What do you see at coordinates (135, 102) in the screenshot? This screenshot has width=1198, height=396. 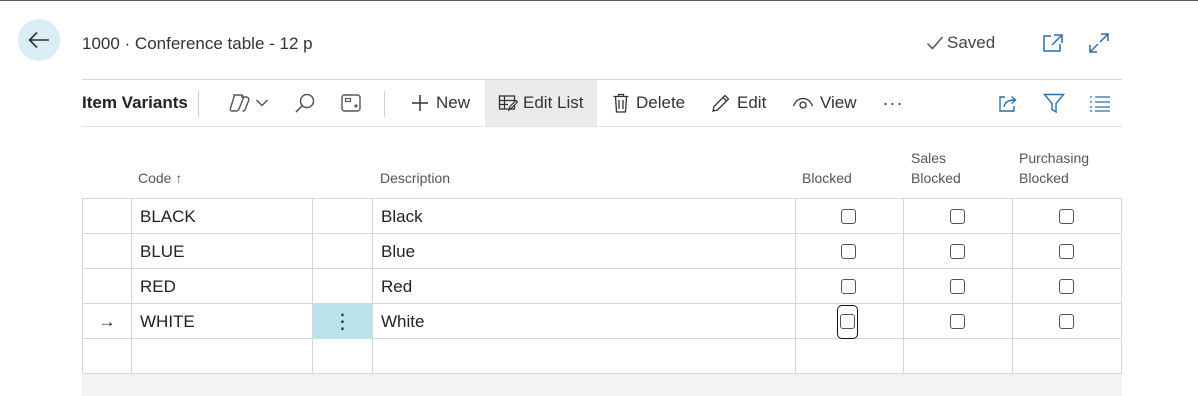 I see `toolbar-caption: Item Variants` at bounding box center [135, 102].